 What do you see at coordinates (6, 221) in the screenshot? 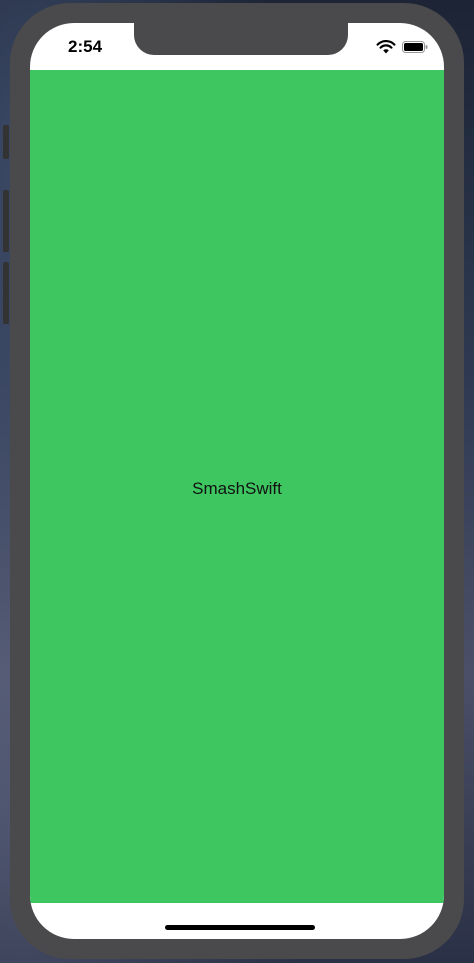
I see `volume-up-button` at bounding box center [6, 221].